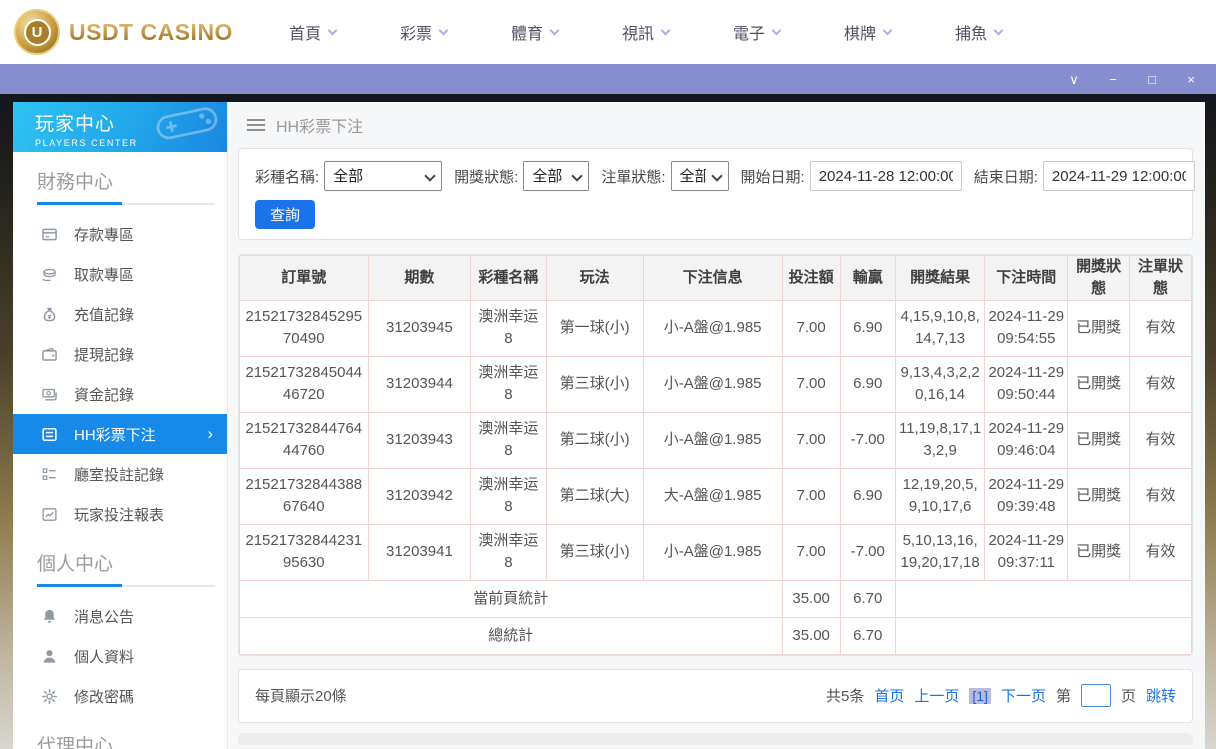 This screenshot has height=749, width=1216. What do you see at coordinates (1095, 695) in the screenshot?
I see `page-jump-input` at bounding box center [1095, 695].